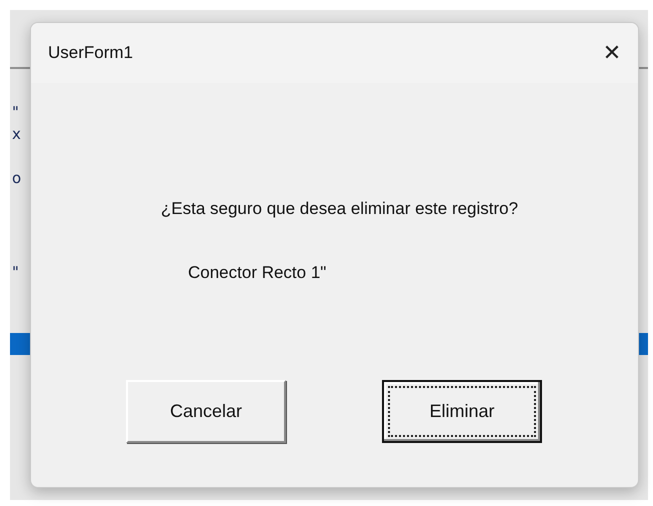 This screenshot has height=506, width=653. What do you see at coordinates (612, 53) in the screenshot?
I see `close-button: ✕` at bounding box center [612, 53].